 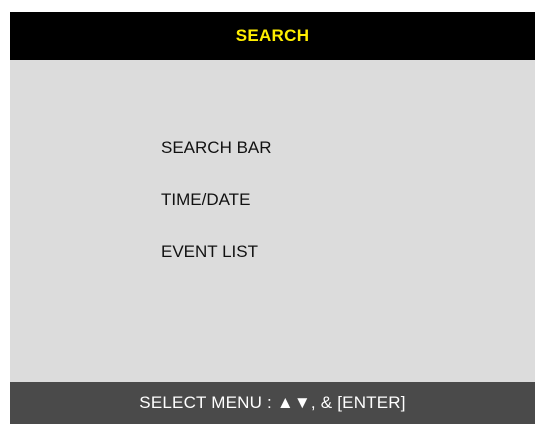 What do you see at coordinates (216, 268) in the screenshot?
I see `menu-item-event-list: EVENT LIST` at bounding box center [216, 268].